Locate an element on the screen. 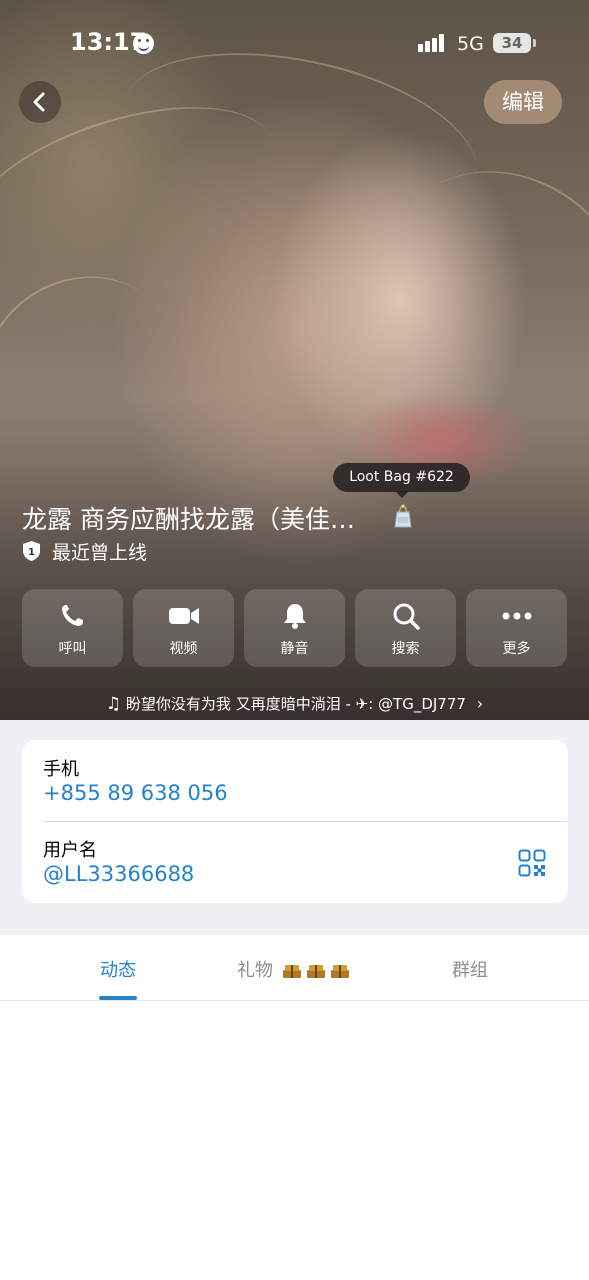 Image resolution: width=589 pixels, height=1280 pixels. search-icon is located at coordinates (406, 616).